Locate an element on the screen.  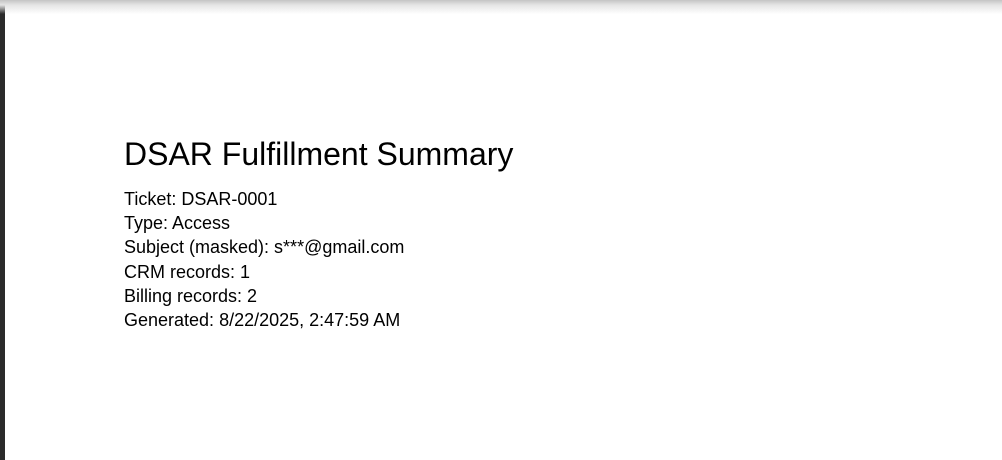
generated-line: Generated: 8/22/2025, 2:47:59 AM is located at coordinates (262, 320).